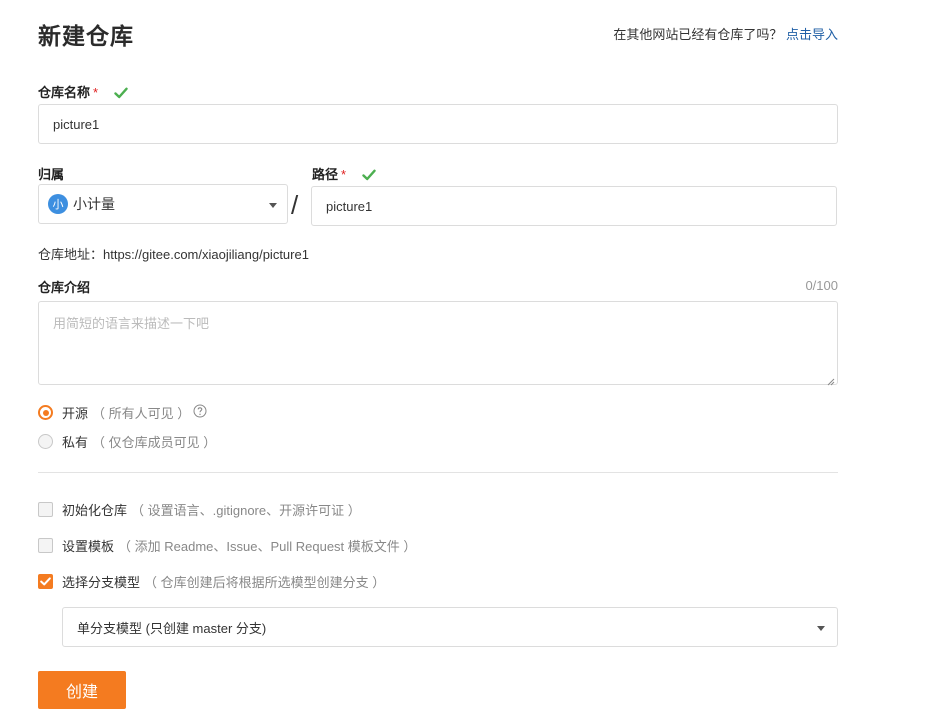  I want to click on description-textarea: 用简短的语言来描述一下吧, so click(438, 343).